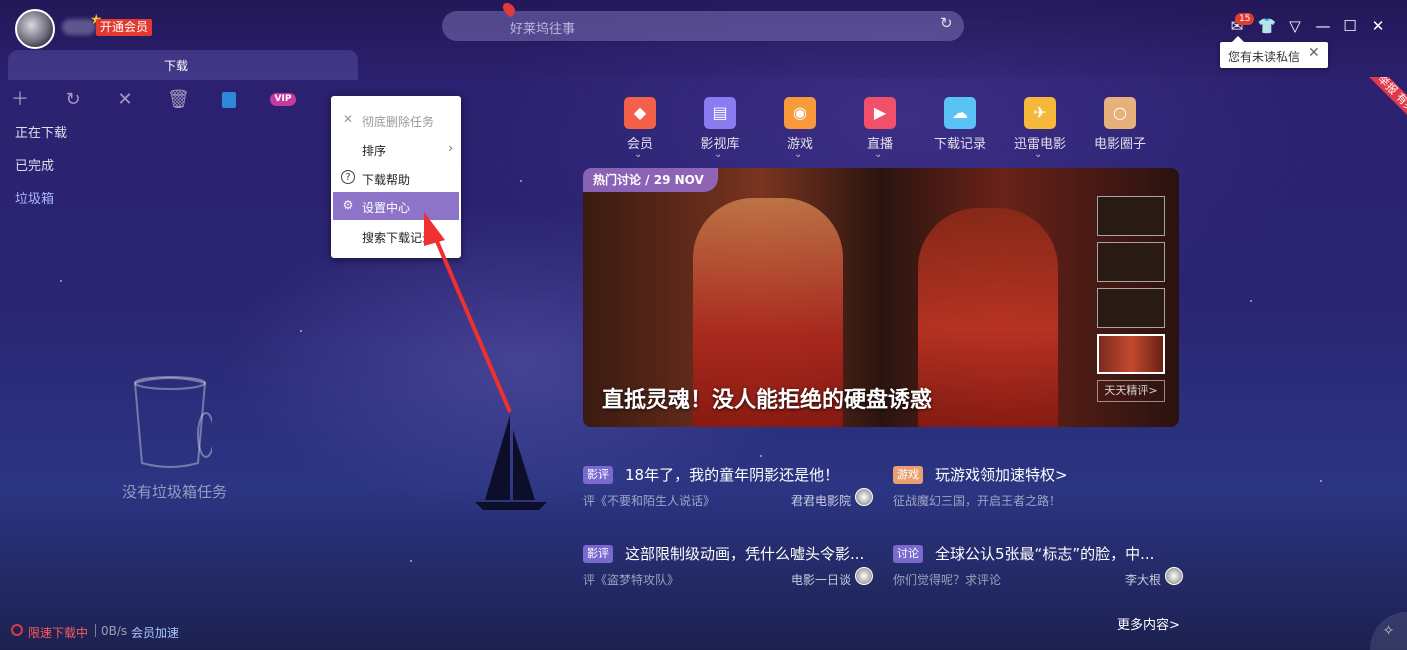  I want to click on film-icon: ▤, so click(720, 113).